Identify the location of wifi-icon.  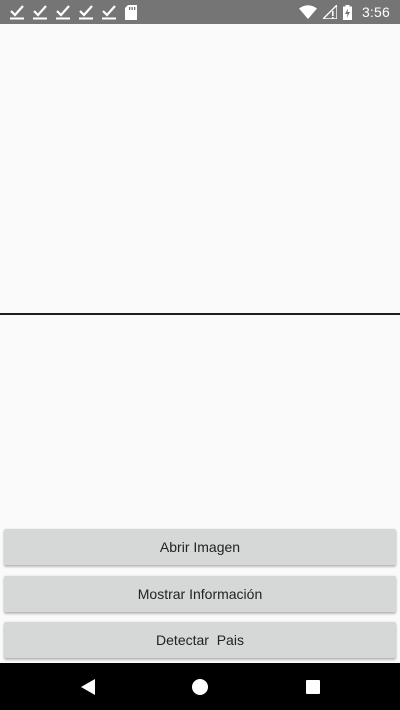
(307, 12).